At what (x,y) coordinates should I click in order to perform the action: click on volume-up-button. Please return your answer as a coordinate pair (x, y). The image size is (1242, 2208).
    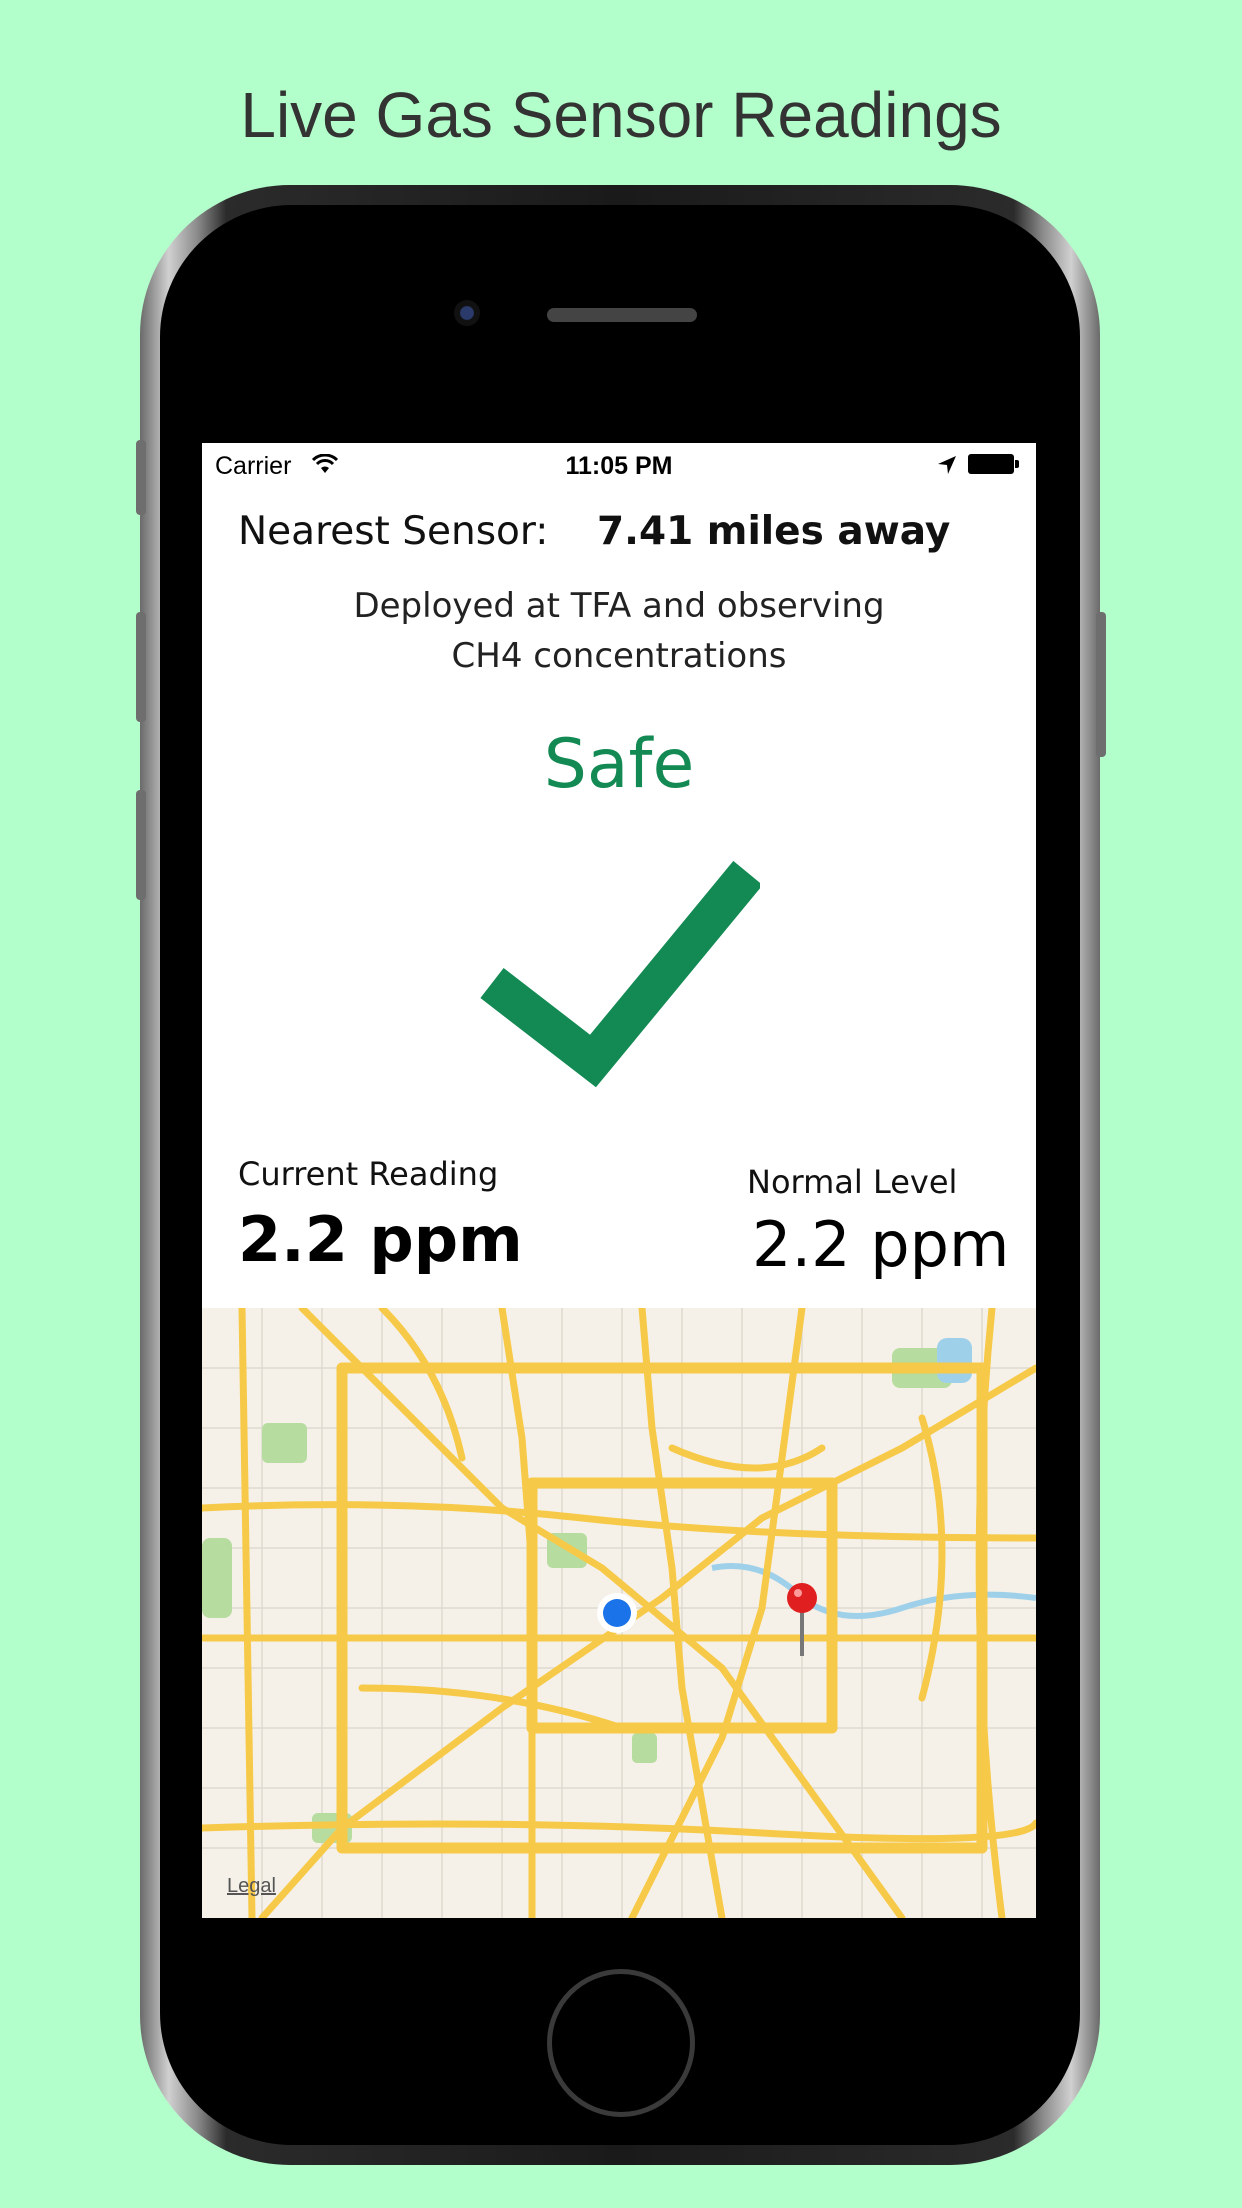
    Looking at the image, I should click on (141, 667).